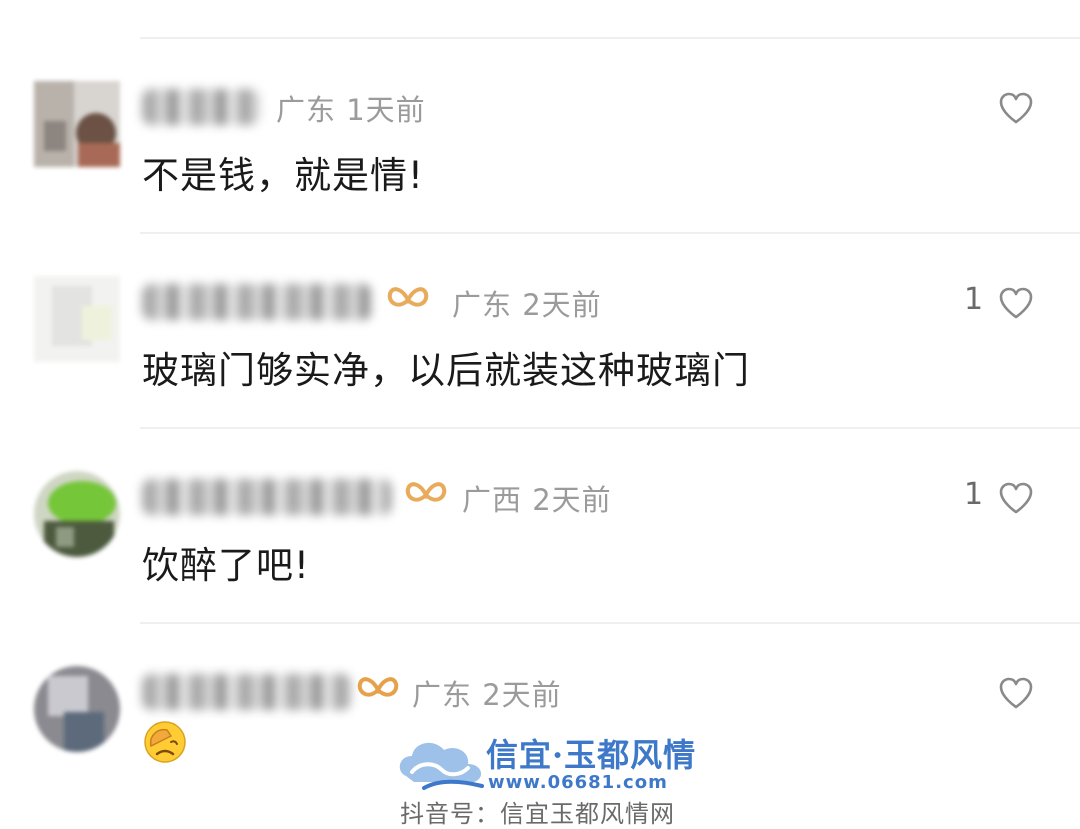  I want to click on comment-text: 饮醉了吧!, so click(226, 562).